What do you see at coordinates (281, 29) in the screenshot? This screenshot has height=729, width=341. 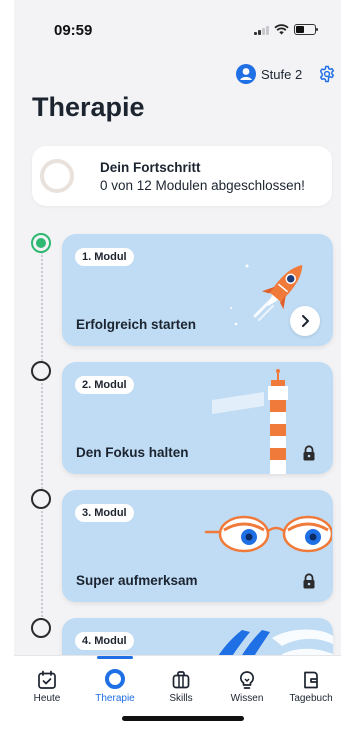 I see `wifi-icon` at bounding box center [281, 29].